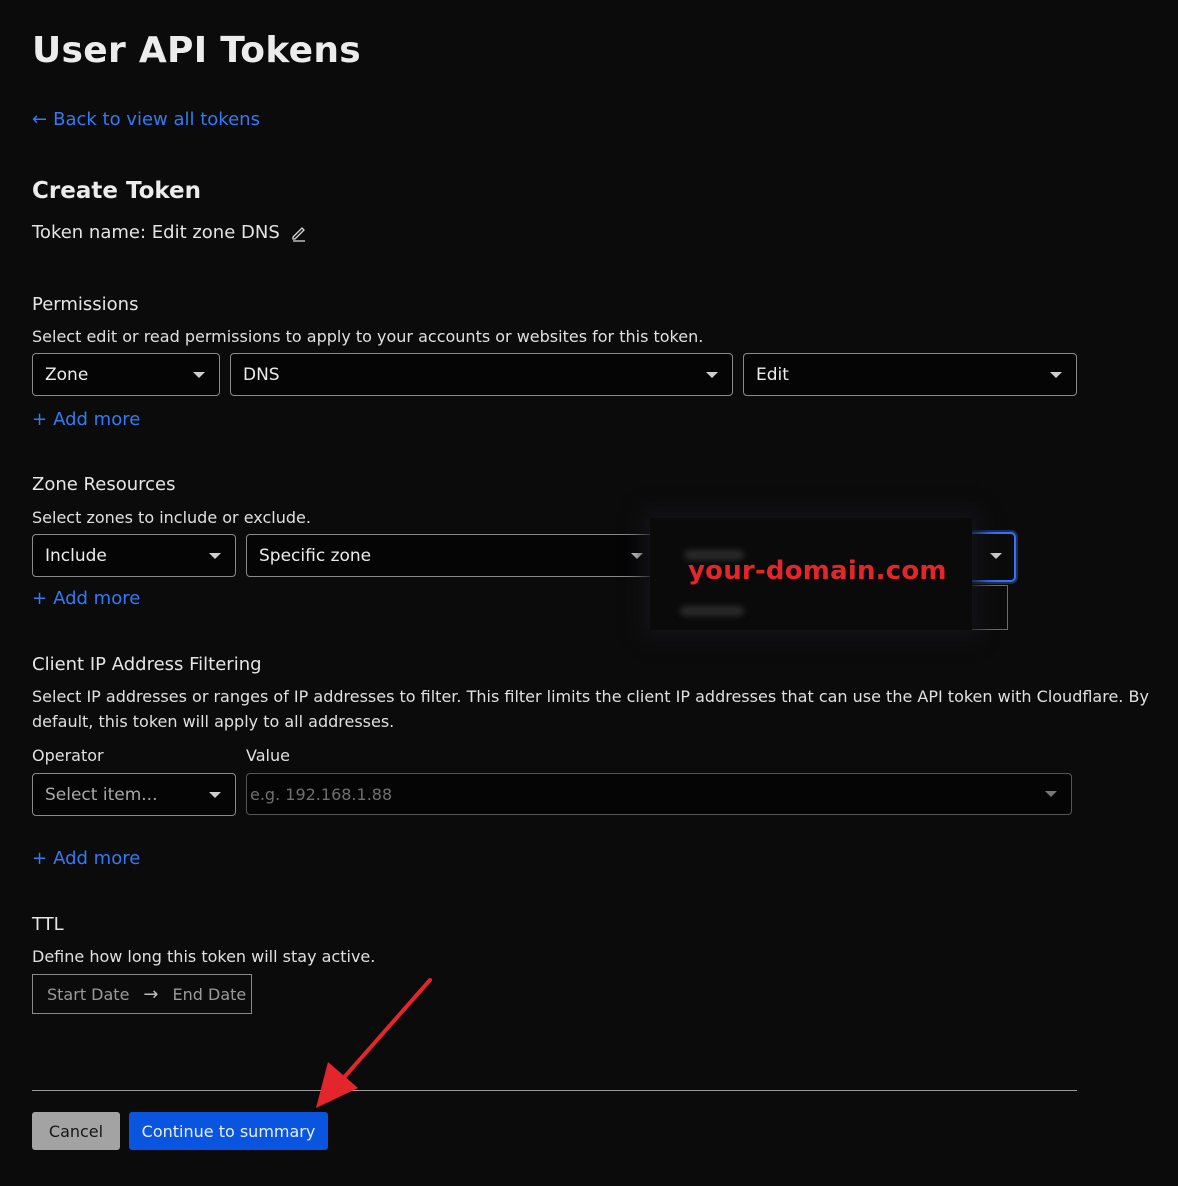  I want to click on permission-scope-value: Zone, so click(67, 374).